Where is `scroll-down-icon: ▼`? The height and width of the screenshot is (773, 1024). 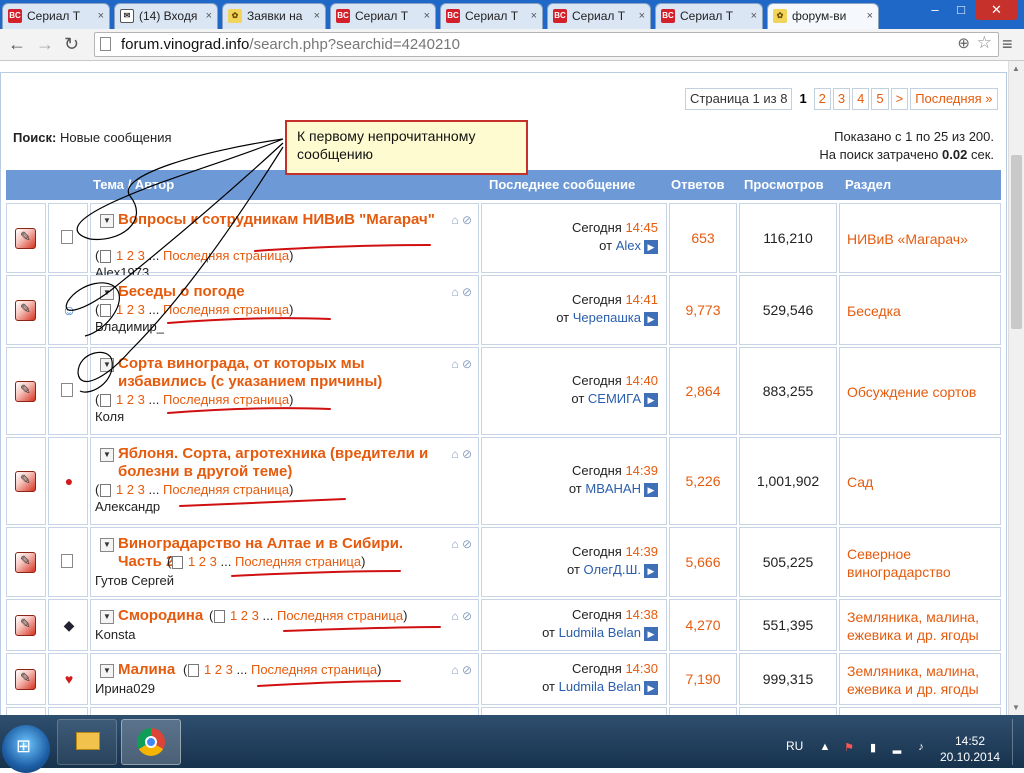
scroll-down-icon: ▼ is located at coordinates (1016, 707).